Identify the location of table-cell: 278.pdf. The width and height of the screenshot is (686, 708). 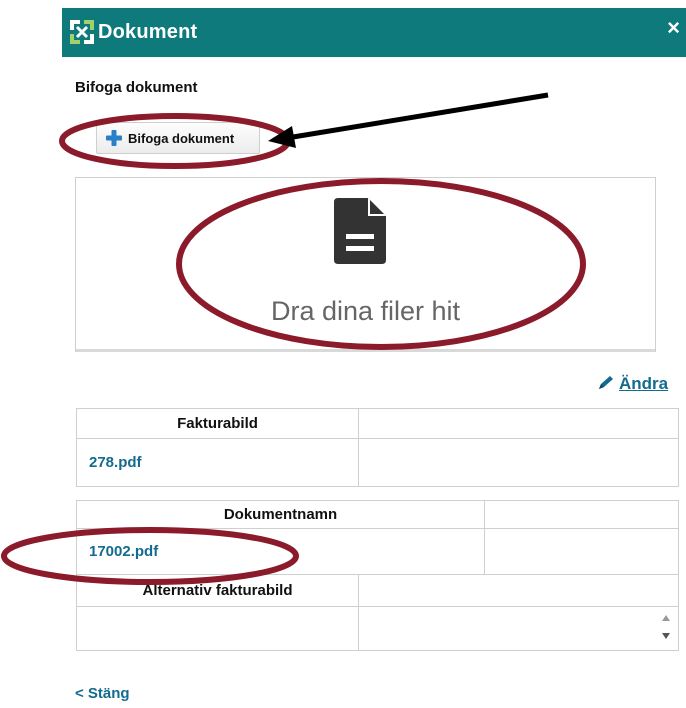
(217, 462).